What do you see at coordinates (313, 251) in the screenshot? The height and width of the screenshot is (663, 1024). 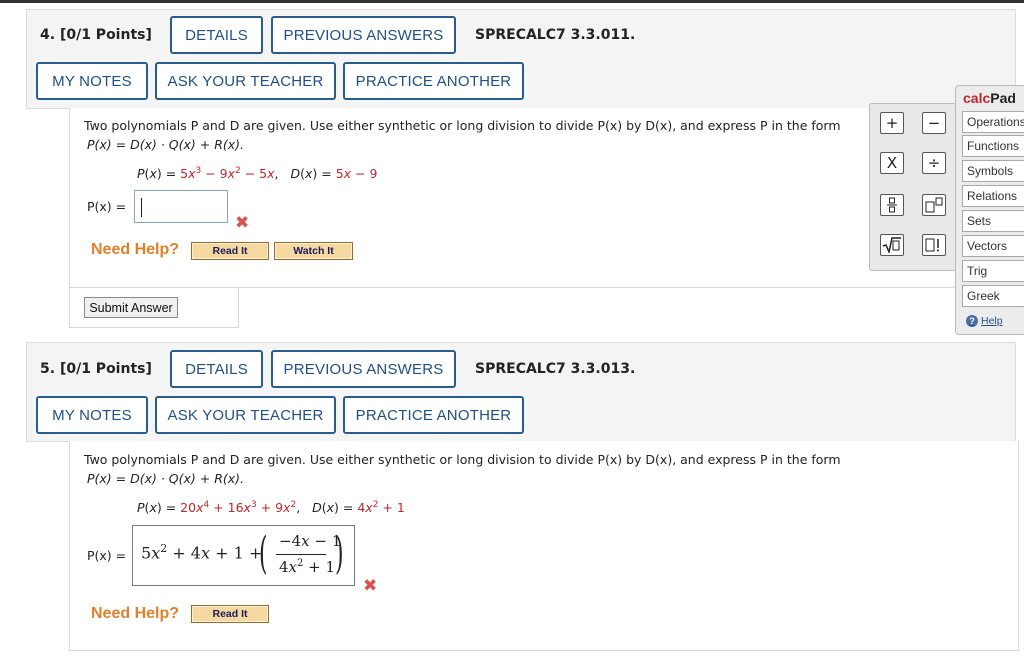 I see `watch-it-button: Watch It` at bounding box center [313, 251].